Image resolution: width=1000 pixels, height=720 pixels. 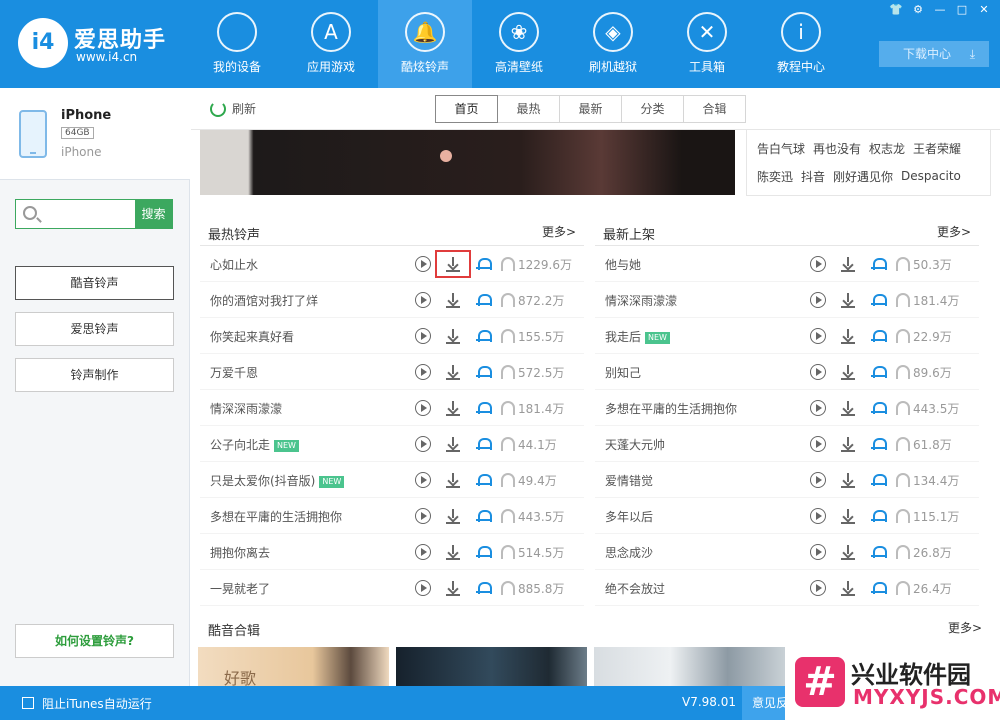 What do you see at coordinates (94, 641) in the screenshot?
I see `howto-set-ringtone-button: 如何设置铃声?` at bounding box center [94, 641].